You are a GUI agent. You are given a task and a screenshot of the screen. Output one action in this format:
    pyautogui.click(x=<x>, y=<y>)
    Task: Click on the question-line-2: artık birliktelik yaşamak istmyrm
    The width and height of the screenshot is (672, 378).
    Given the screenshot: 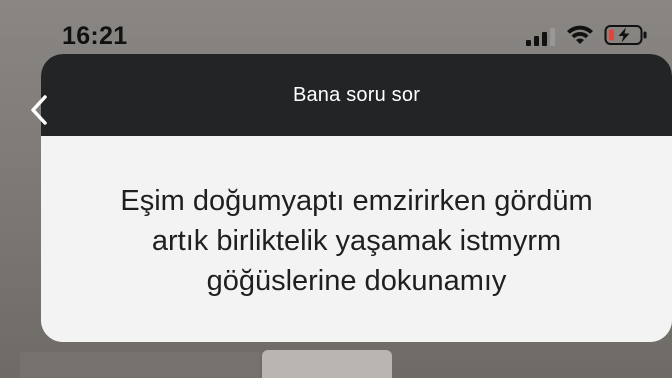 What is the action you would take?
    pyautogui.click(x=356, y=241)
    